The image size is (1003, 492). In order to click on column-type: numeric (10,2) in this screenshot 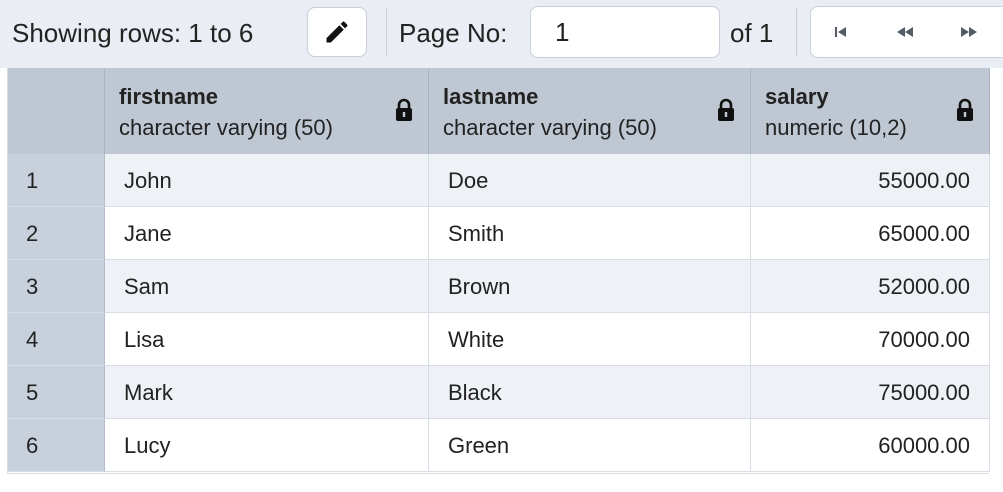, I will do `click(836, 127)`.